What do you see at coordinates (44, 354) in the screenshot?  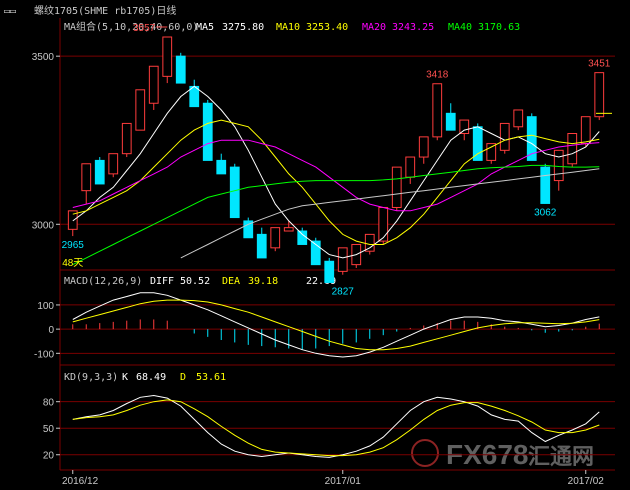 I see `macd-axis-tick-label: -100` at bounding box center [44, 354].